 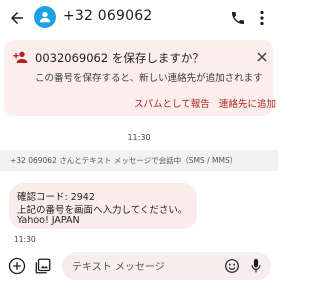 I want to click on message-time: 11:30, so click(x=25, y=239).